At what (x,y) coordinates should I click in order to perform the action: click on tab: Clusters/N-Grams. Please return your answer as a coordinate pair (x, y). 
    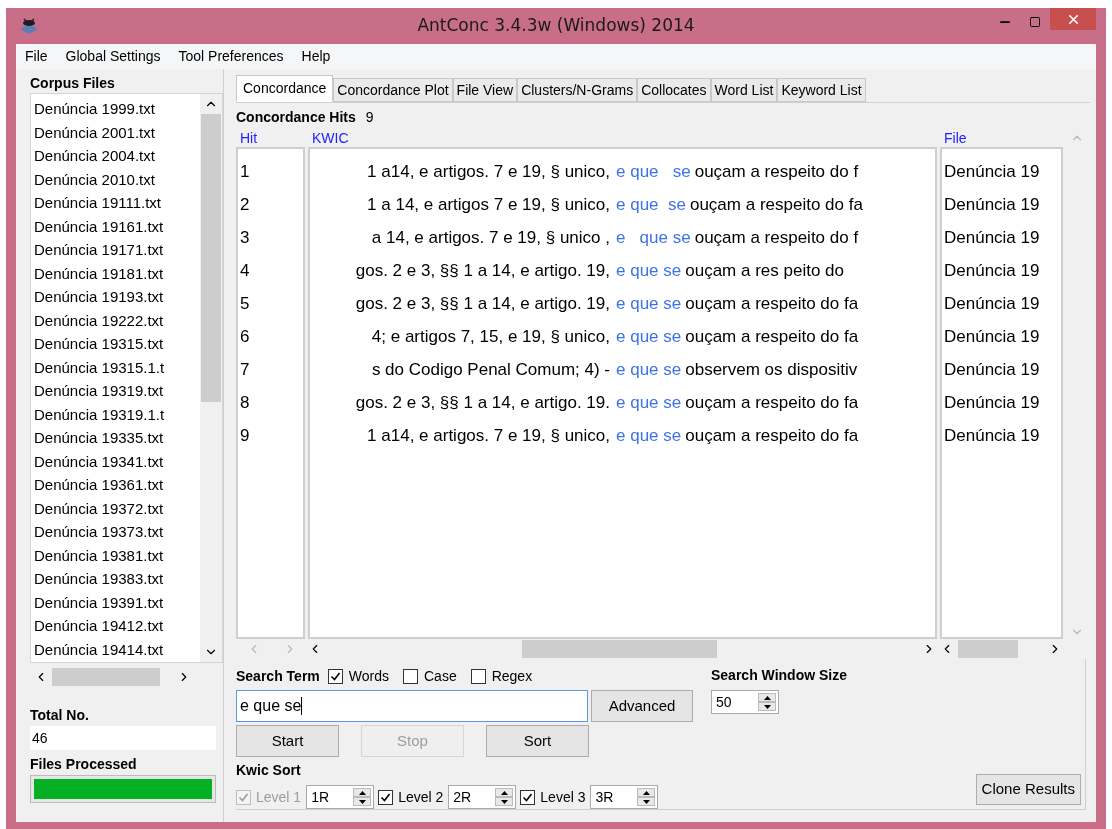
    Looking at the image, I should click on (577, 90).